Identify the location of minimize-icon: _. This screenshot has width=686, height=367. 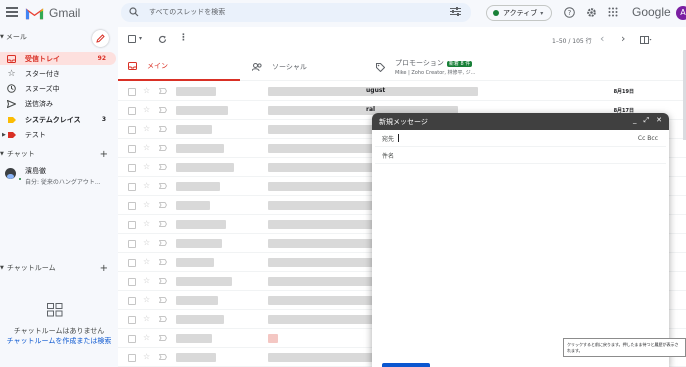
(635, 120).